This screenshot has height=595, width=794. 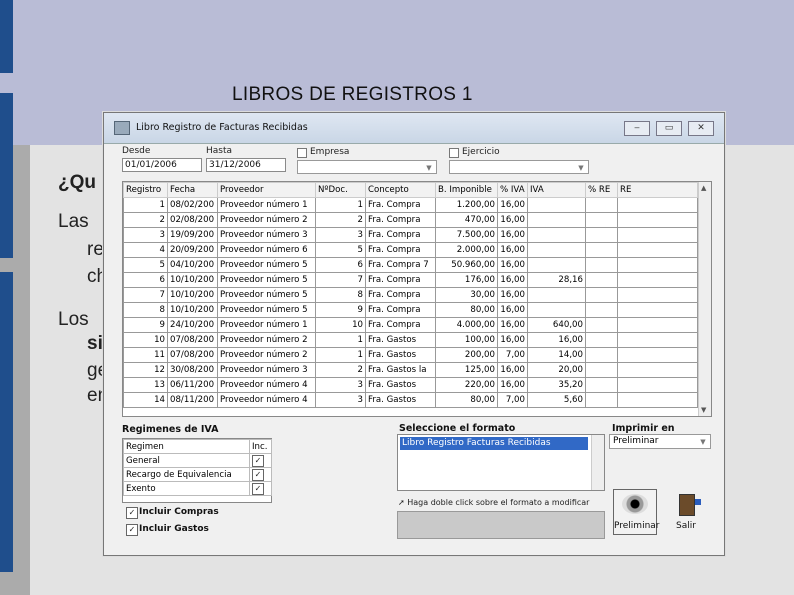 What do you see at coordinates (192, 265) in the screenshot?
I see `table-cell: 04/10/200` at bounding box center [192, 265].